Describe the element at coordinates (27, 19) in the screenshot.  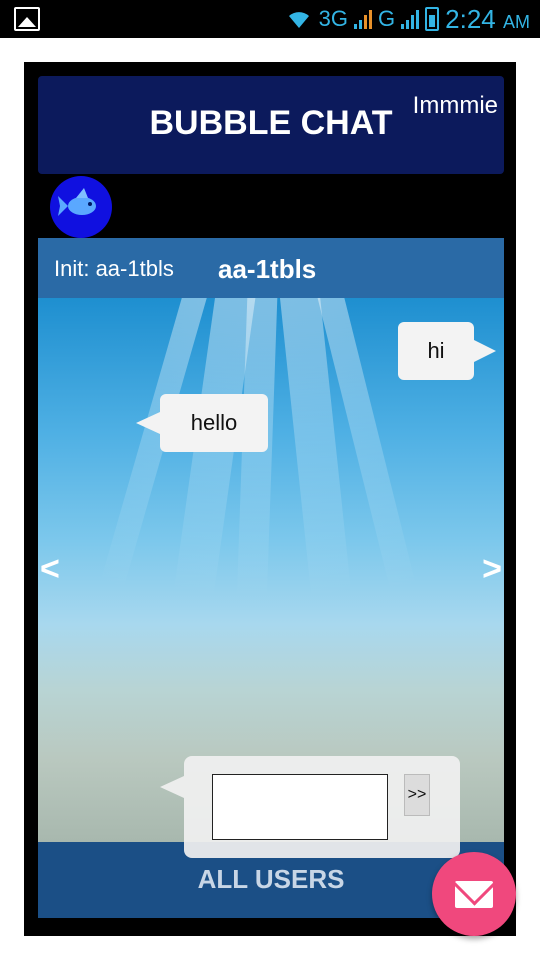
I see `image-icon` at that location.